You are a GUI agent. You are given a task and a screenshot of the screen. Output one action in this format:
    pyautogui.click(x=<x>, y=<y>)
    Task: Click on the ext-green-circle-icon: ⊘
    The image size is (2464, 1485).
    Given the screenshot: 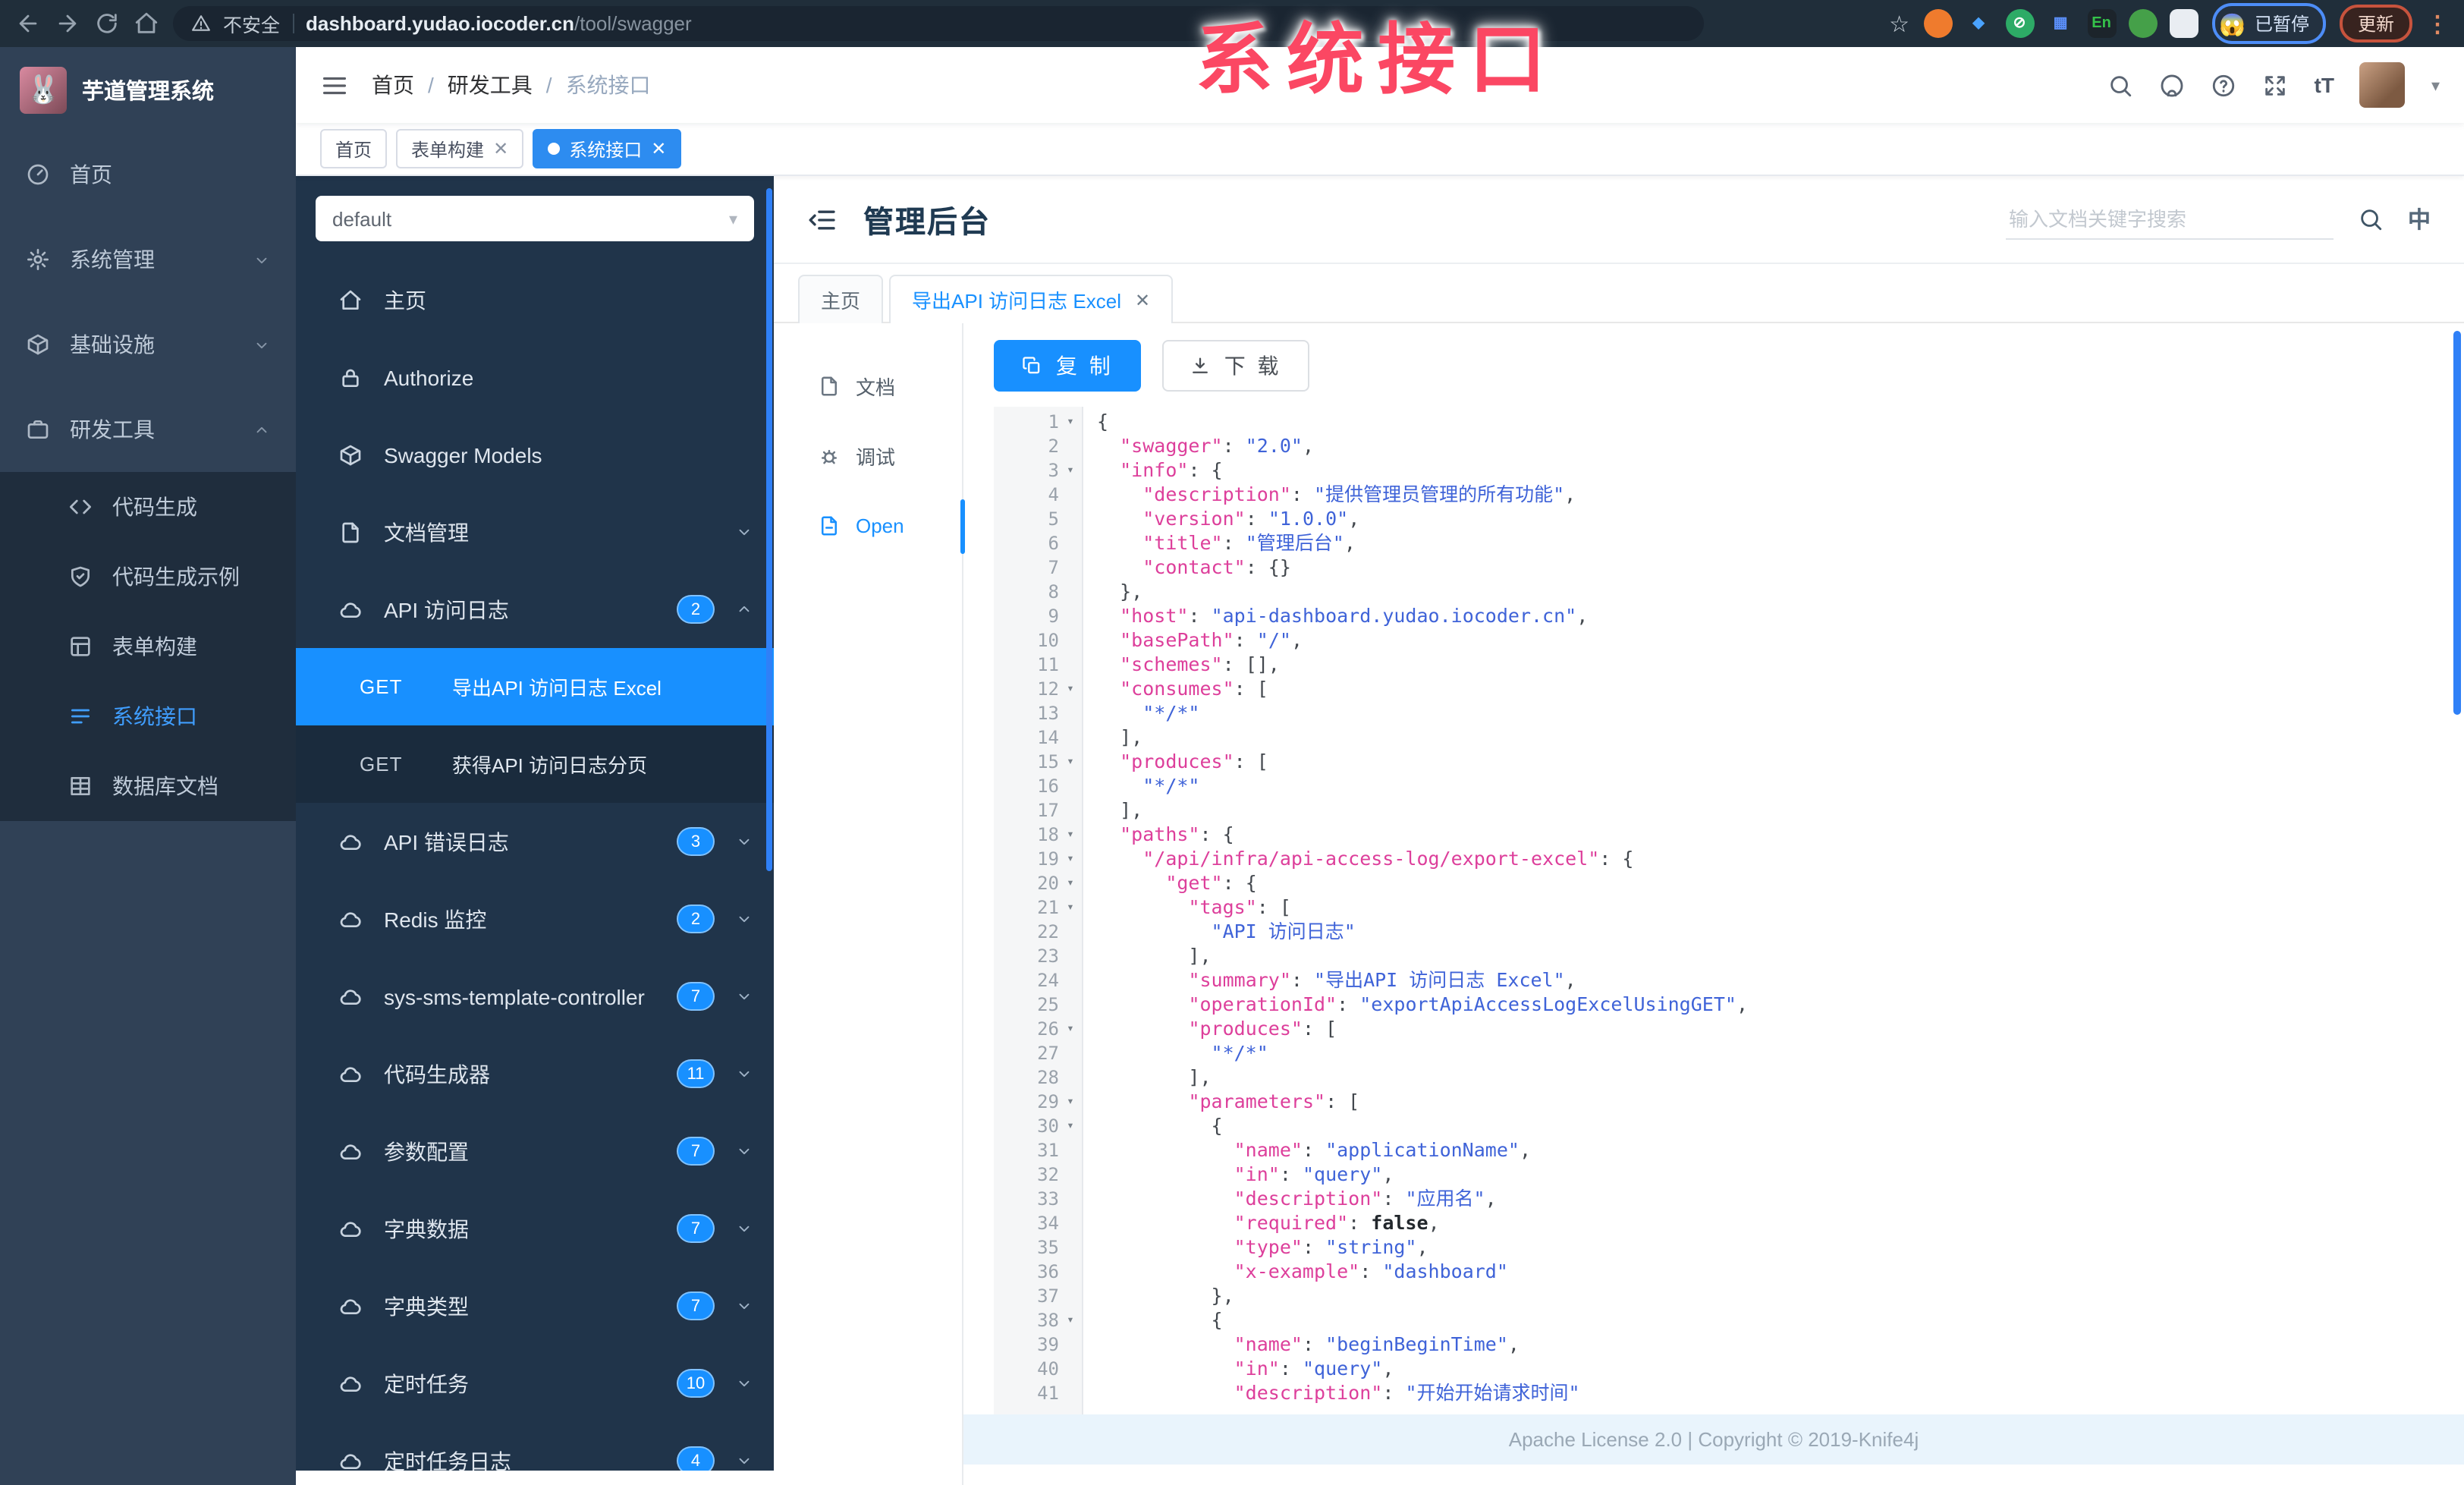 What is the action you would take?
    pyautogui.click(x=2020, y=23)
    